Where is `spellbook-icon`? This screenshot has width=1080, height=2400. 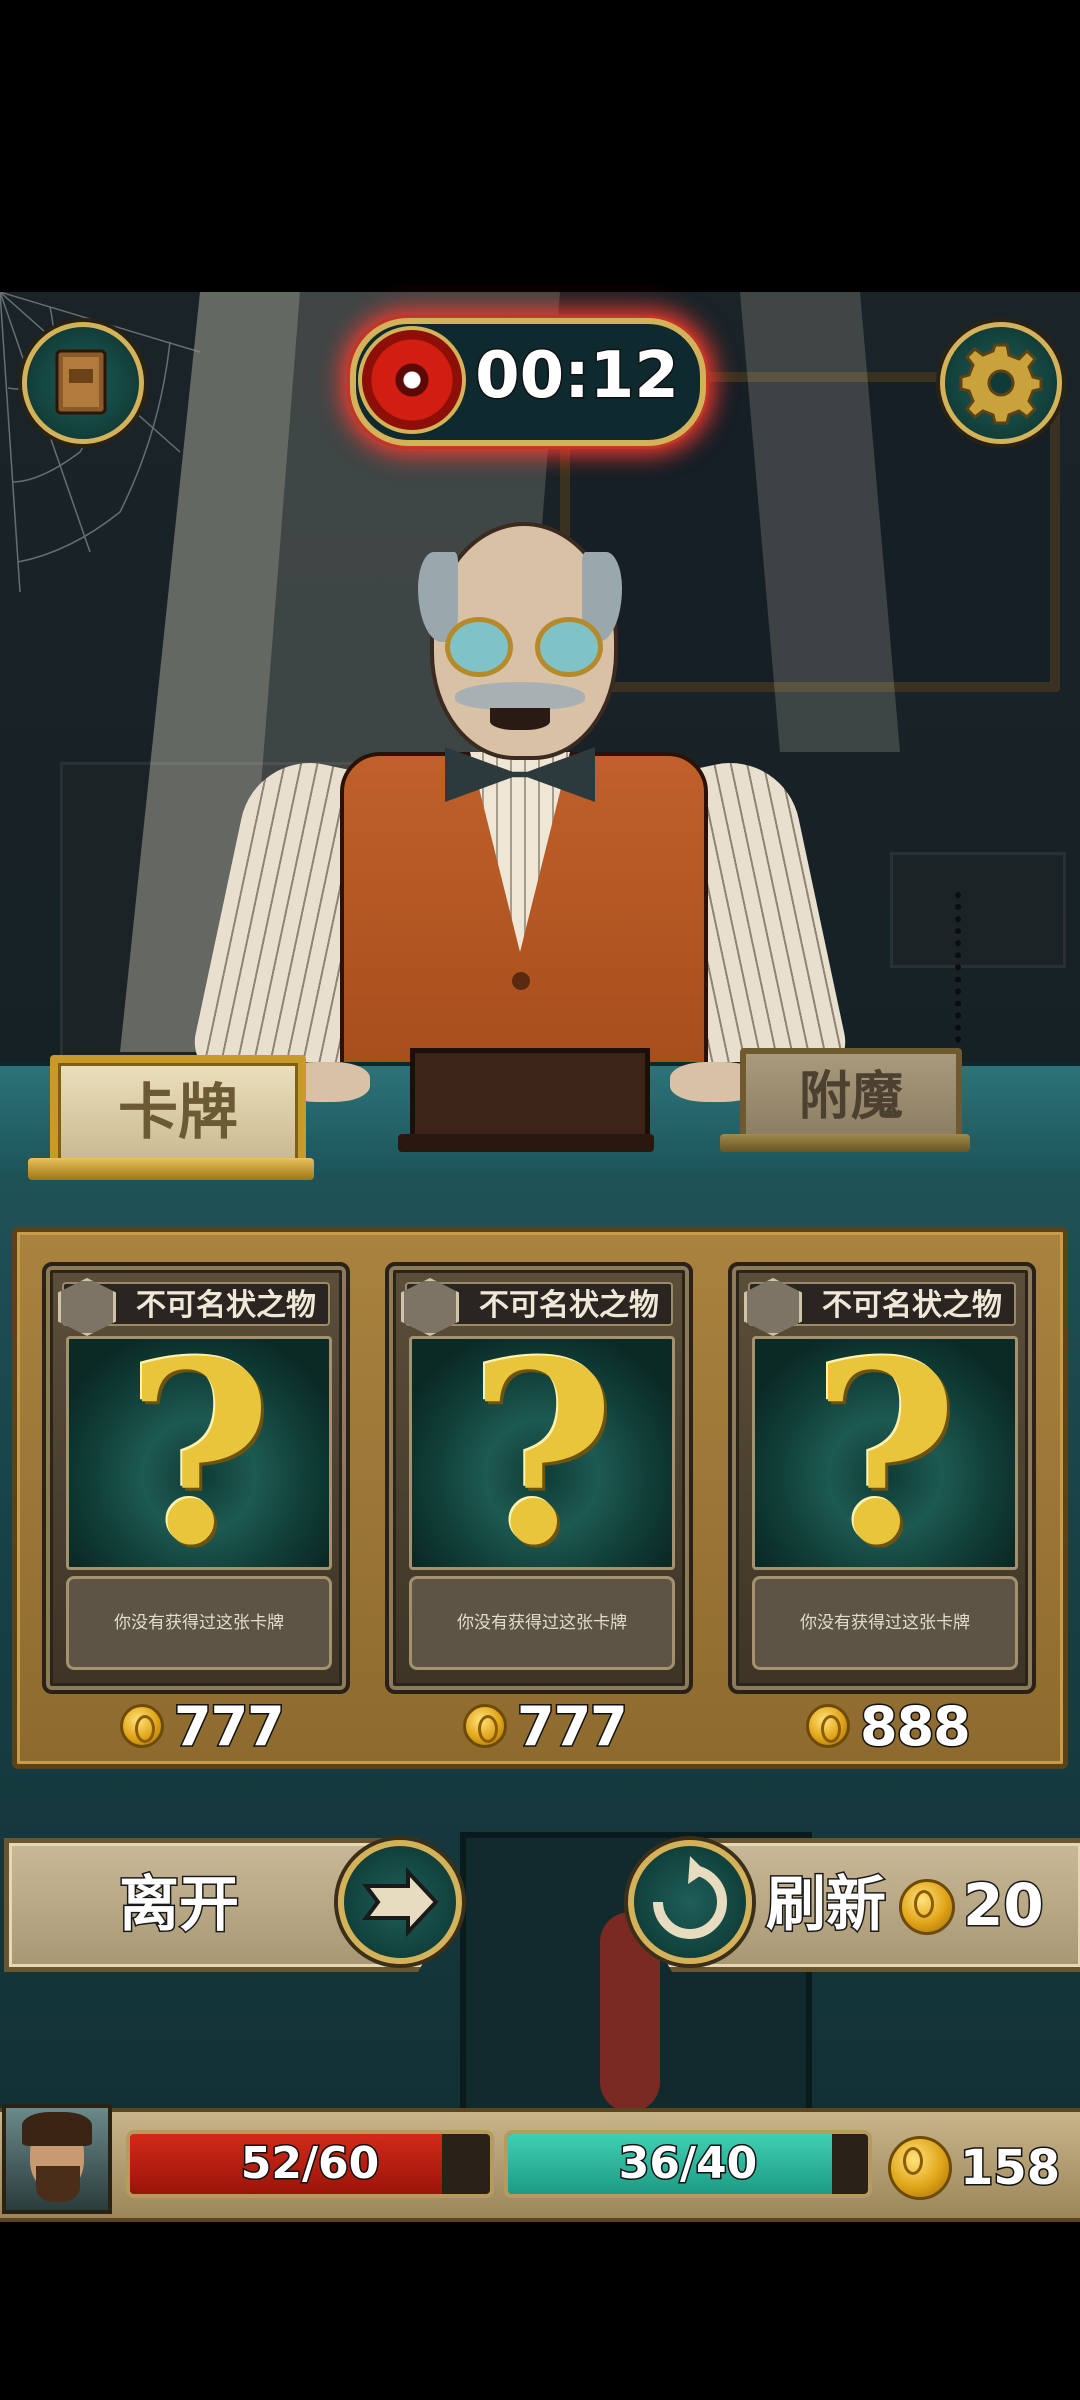
spellbook-icon is located at coordinates (81, 382).